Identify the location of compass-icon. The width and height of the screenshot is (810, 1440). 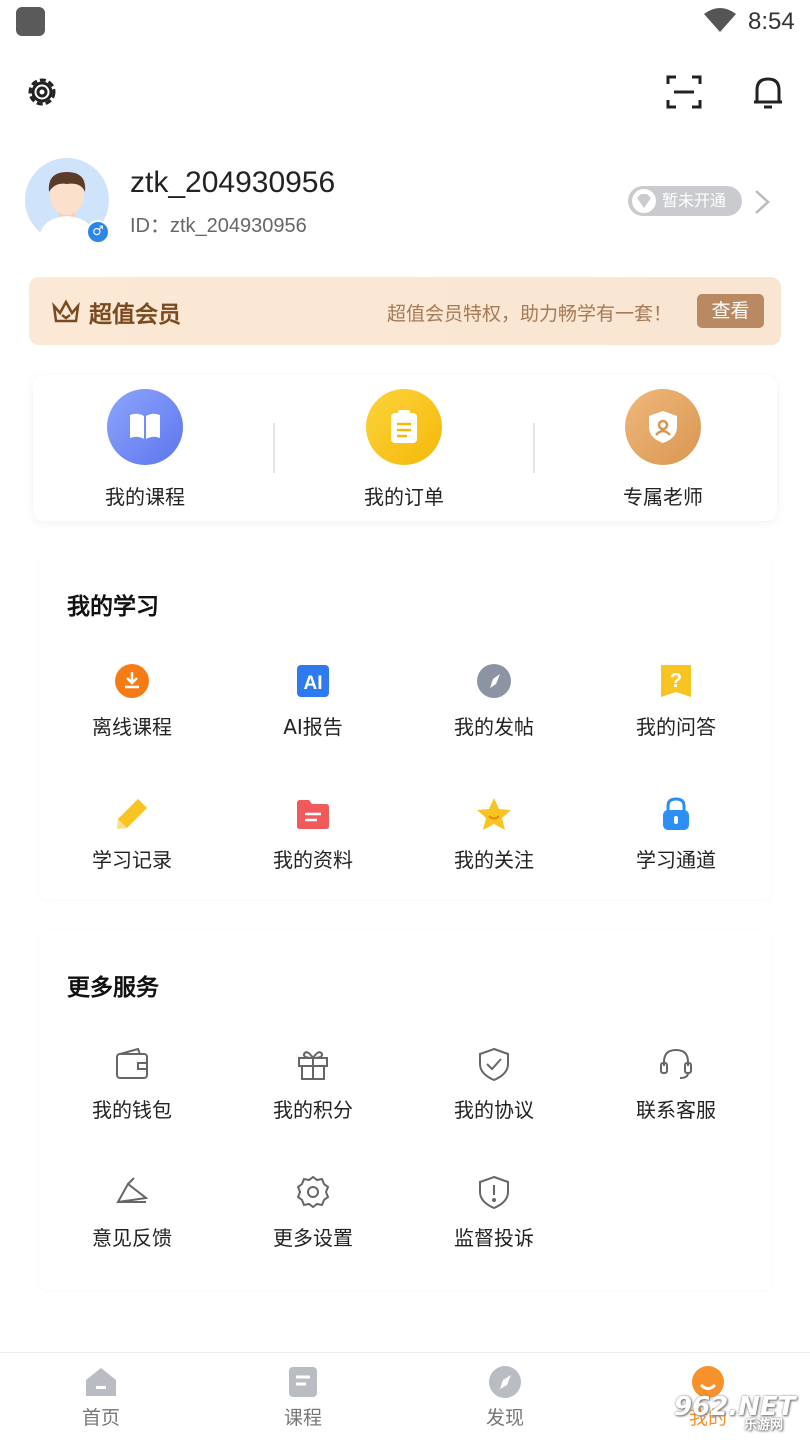
(494, 681).